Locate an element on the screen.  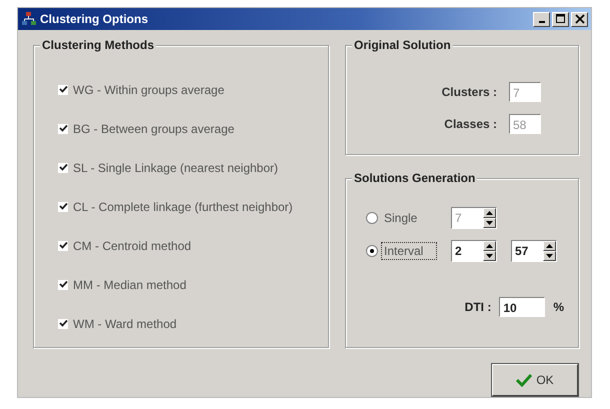
ok-button: OK is located at coordinates (535, 380).